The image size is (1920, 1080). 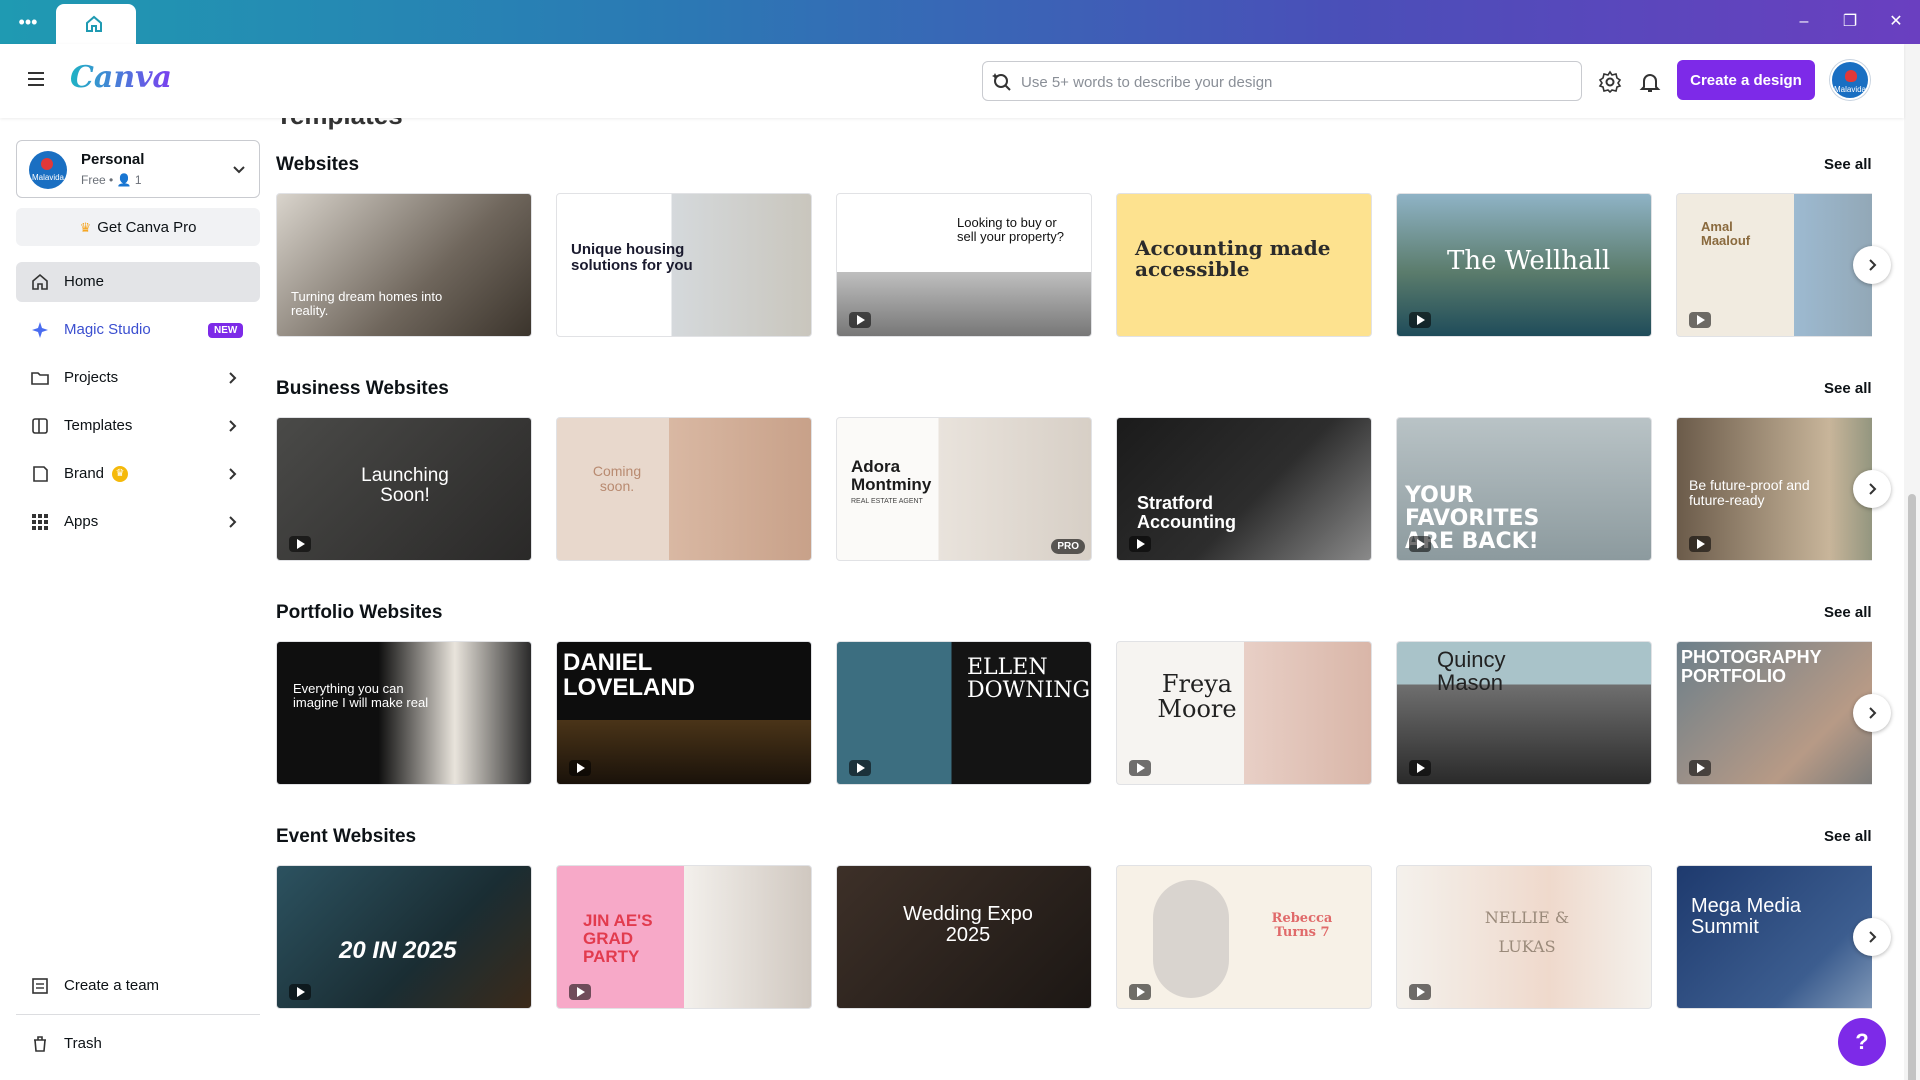 I want to click on template-card: Amal Maalouf, so click(x=1774, y=265).